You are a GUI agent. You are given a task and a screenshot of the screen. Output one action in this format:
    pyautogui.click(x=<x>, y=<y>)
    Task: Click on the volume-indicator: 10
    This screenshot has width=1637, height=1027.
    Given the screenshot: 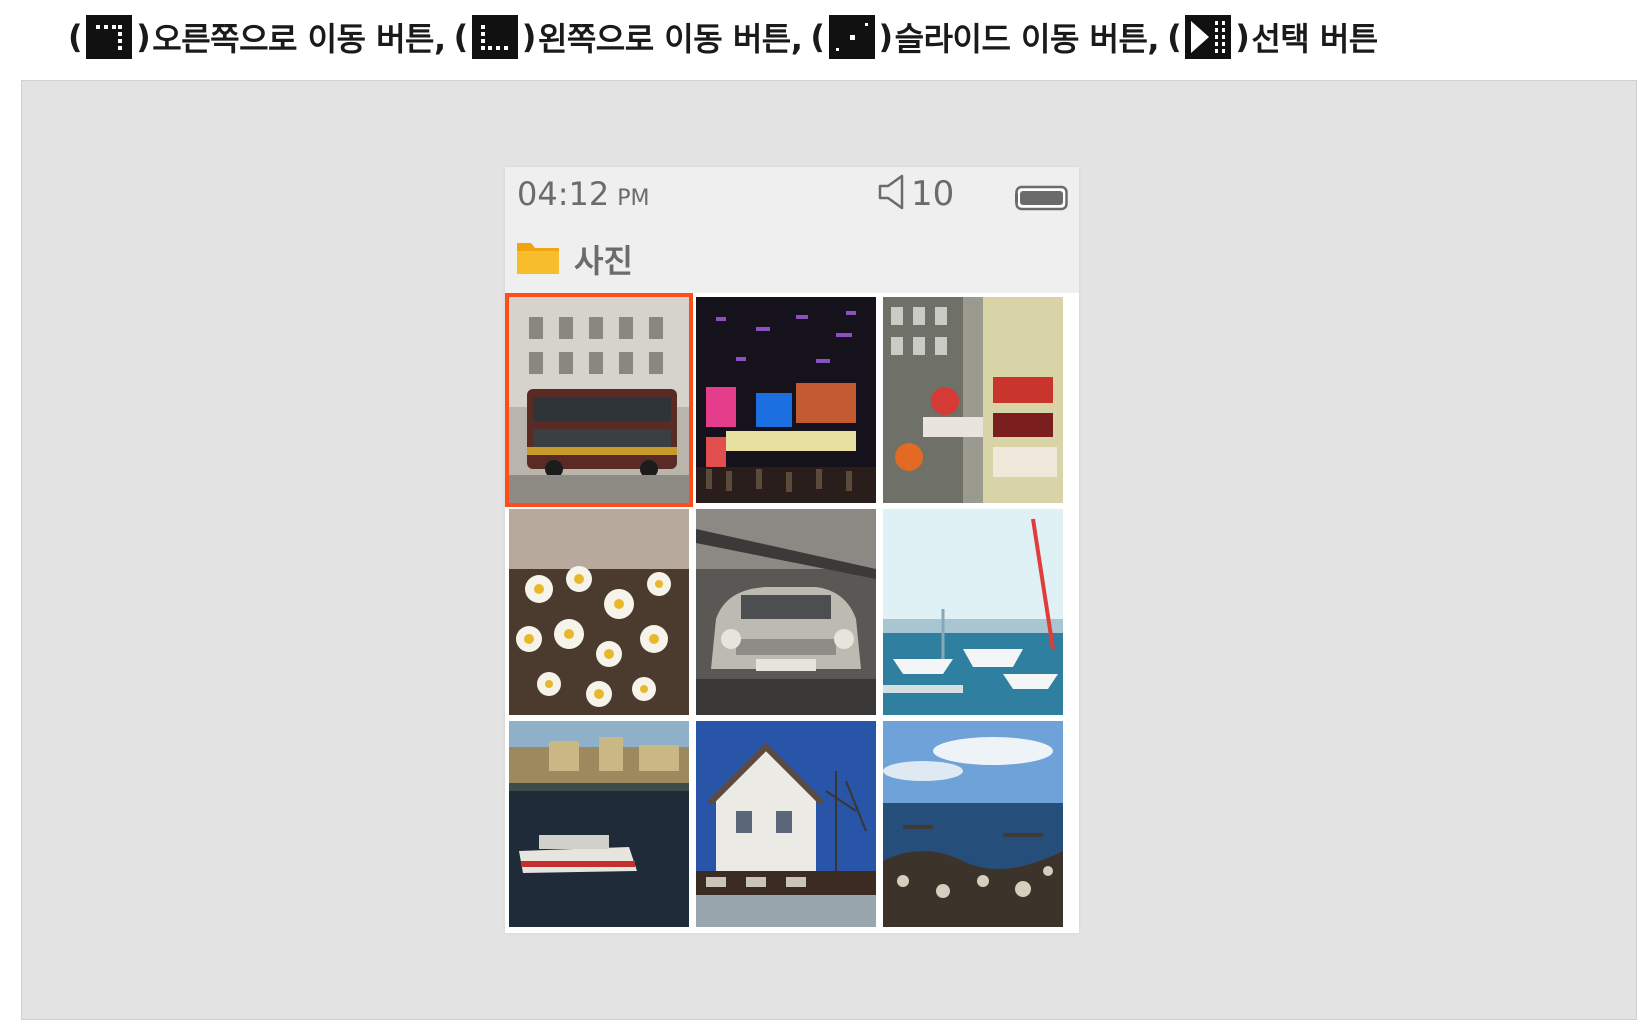 What is the action you would take?
    pyautogui.click(x=915, y=194)
    